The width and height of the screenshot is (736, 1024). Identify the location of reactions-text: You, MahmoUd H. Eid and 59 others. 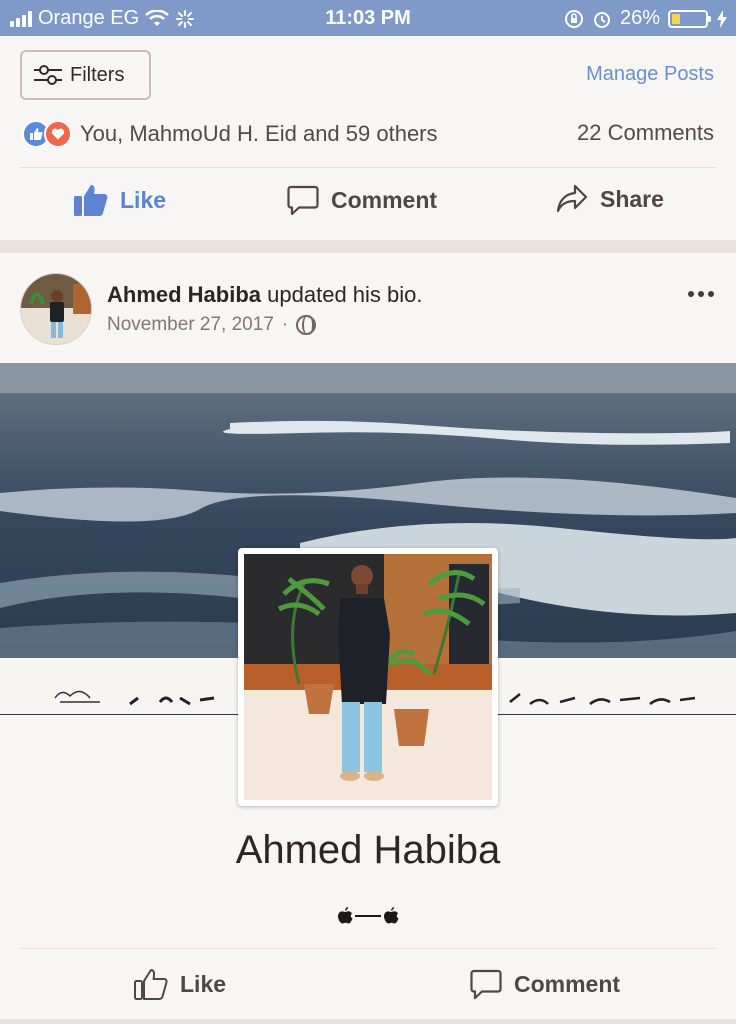
(259, 133).